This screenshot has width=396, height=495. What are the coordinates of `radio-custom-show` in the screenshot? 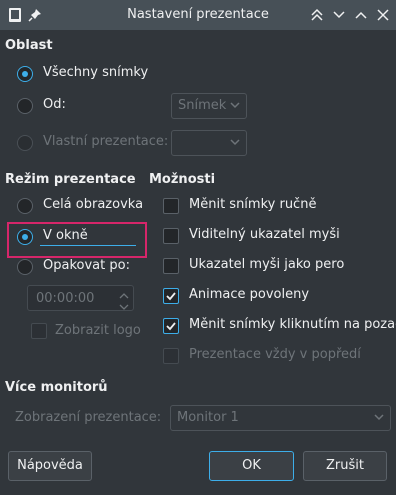 It's located at (25, 143).